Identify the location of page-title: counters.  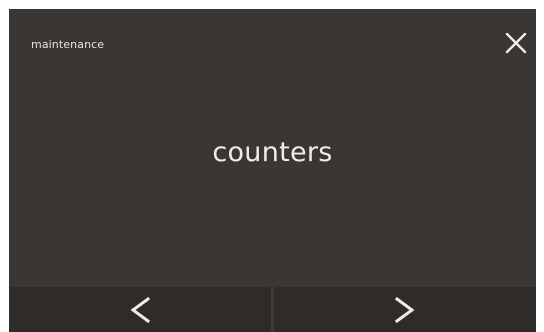
(272, 152).